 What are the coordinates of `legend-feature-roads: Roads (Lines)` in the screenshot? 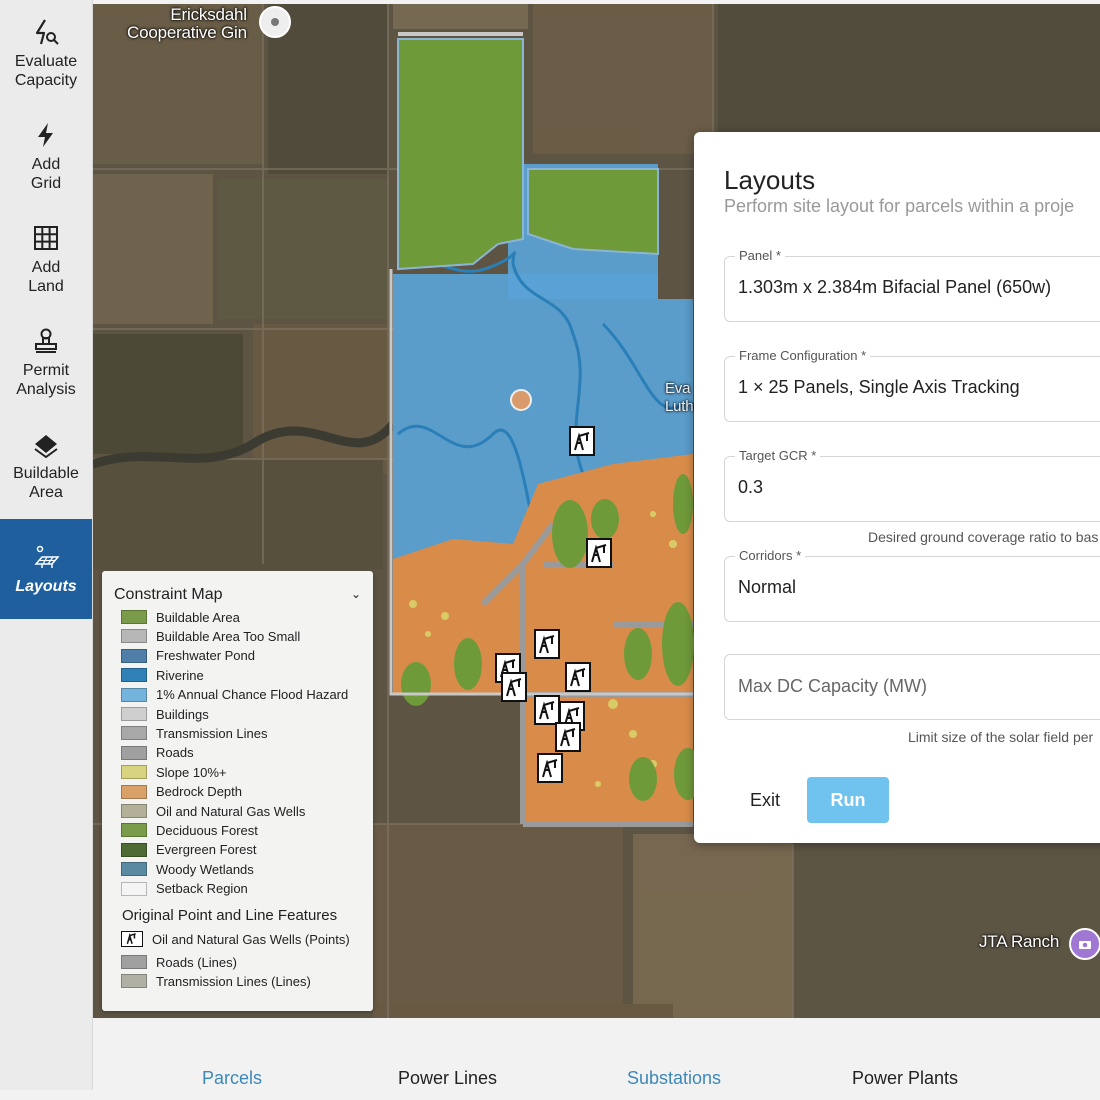 It's located at (179, 962).